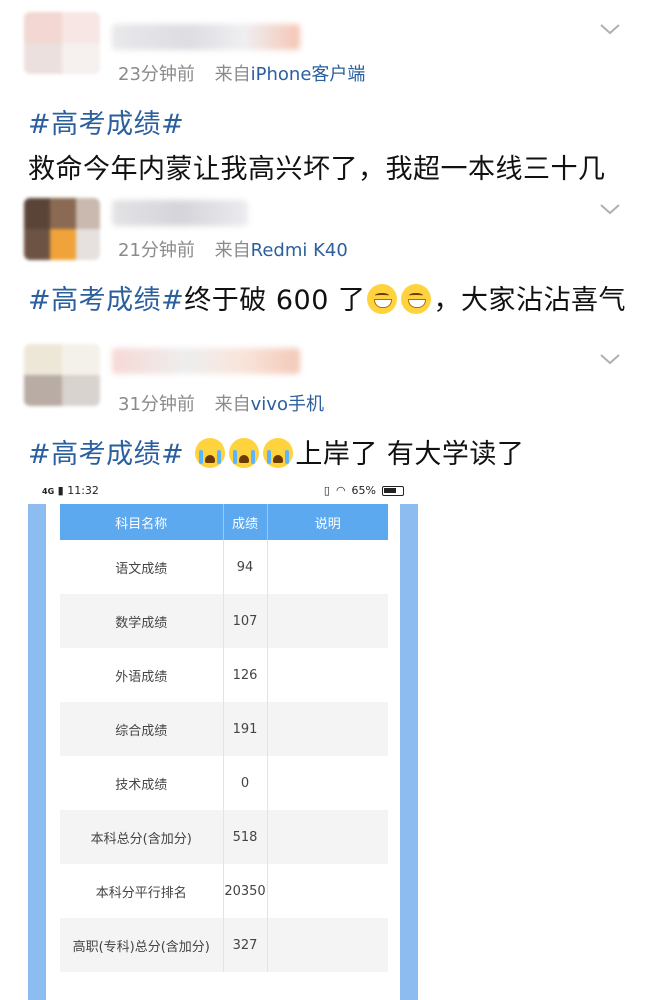 Image resolution: width=647 pixels, height=1000 pixels. Describe the element at coordinates (245, 837) in the screenshot. I see `cell-score: 518` at that location.